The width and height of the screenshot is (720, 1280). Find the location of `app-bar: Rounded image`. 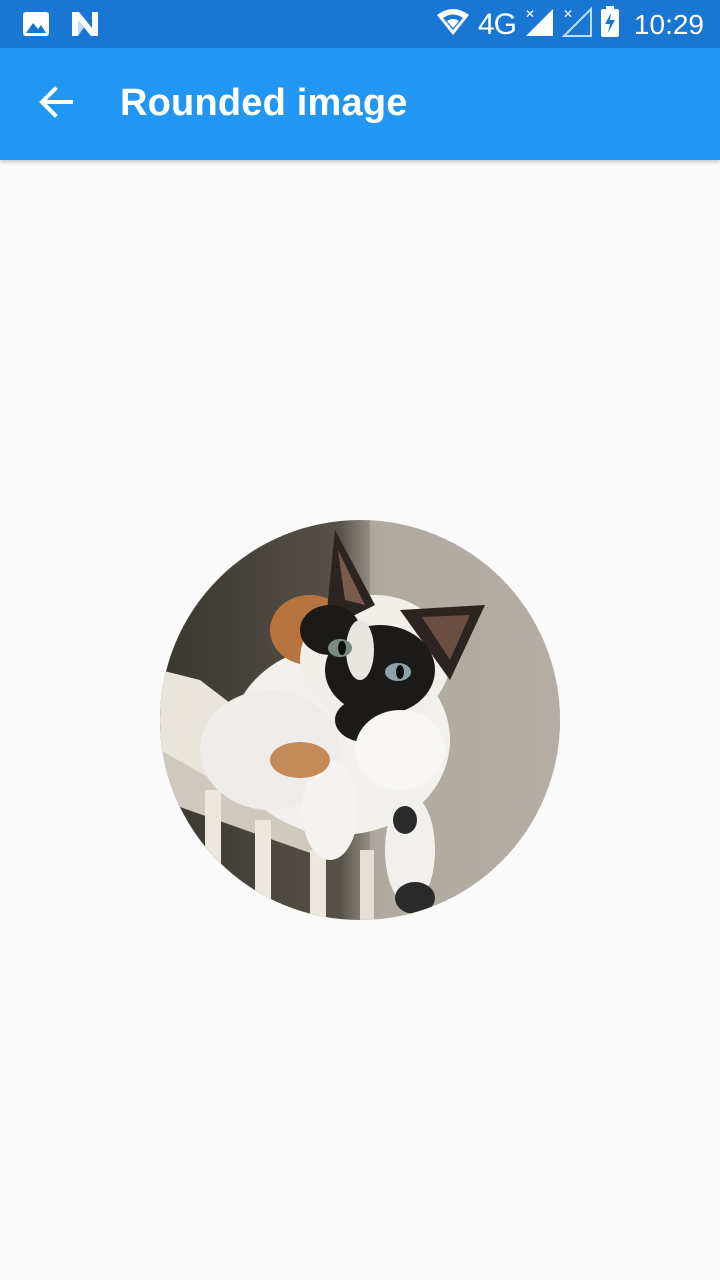

app-bar: Rounded image is located at coordinates (360, 104).